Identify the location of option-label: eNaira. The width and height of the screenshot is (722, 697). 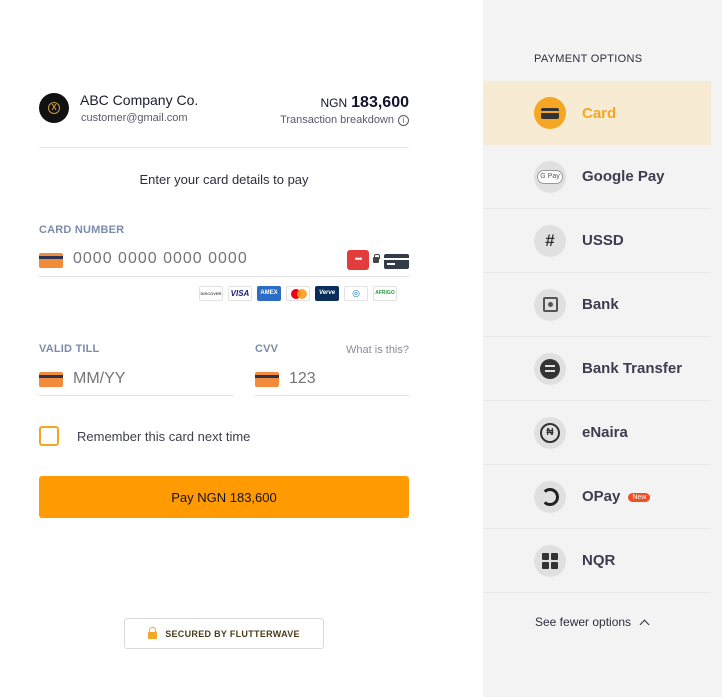
(605, 432).